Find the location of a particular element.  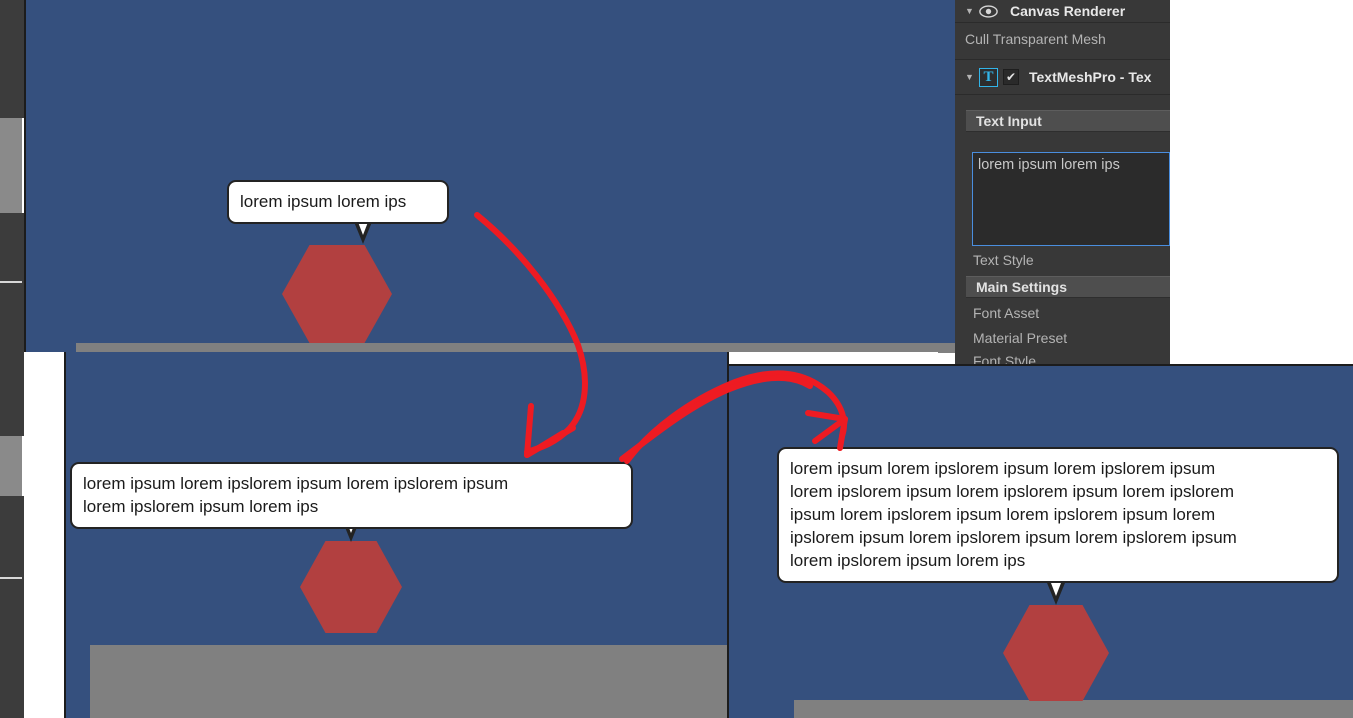

tmp-text-input-value: lorem ipsum lorem ips is located at coordinates (1049, 165).